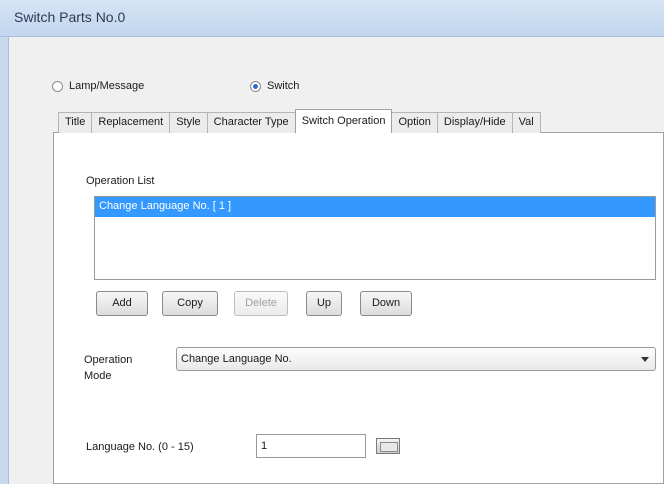 The height and width of the screenshot is (484, 664). What do you see at coordinates (131, 122) in the screenshot?
I see `tab-replacement: Replacement` at bounding box center [131, 122].